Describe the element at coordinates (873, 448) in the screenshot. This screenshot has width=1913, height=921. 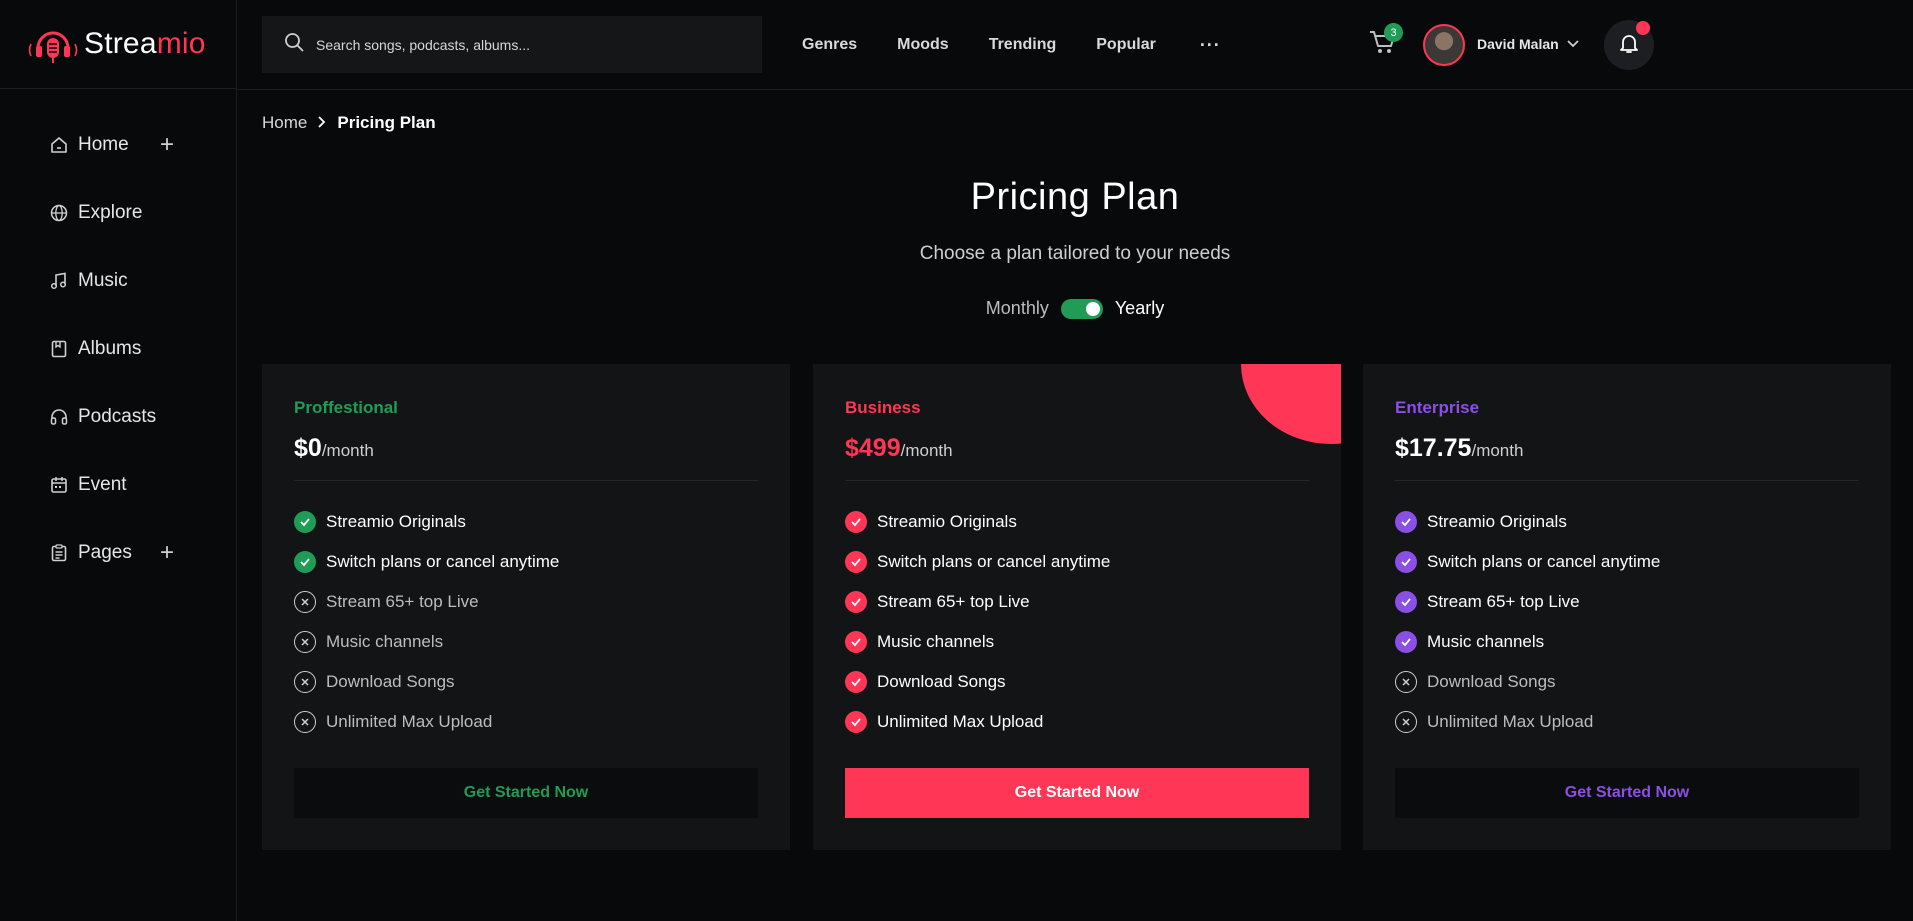
I see `price-amount: $499` at that location.